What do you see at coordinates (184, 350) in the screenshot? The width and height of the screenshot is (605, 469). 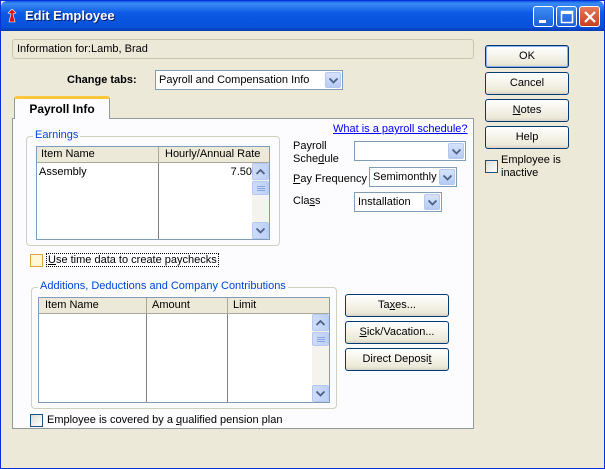 I see `additions-table: Item Name Amount Limit` at bounding box center [184, 350].